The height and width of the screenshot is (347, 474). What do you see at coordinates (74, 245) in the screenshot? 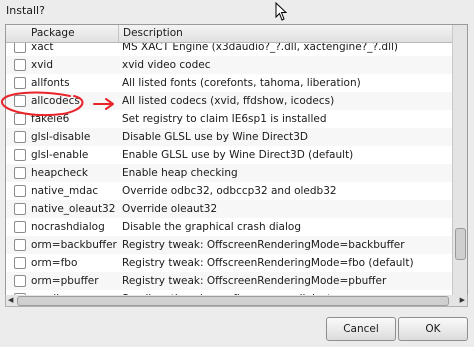
I see `package-name: orm=backbuffer` at bounding box center [74, 245].